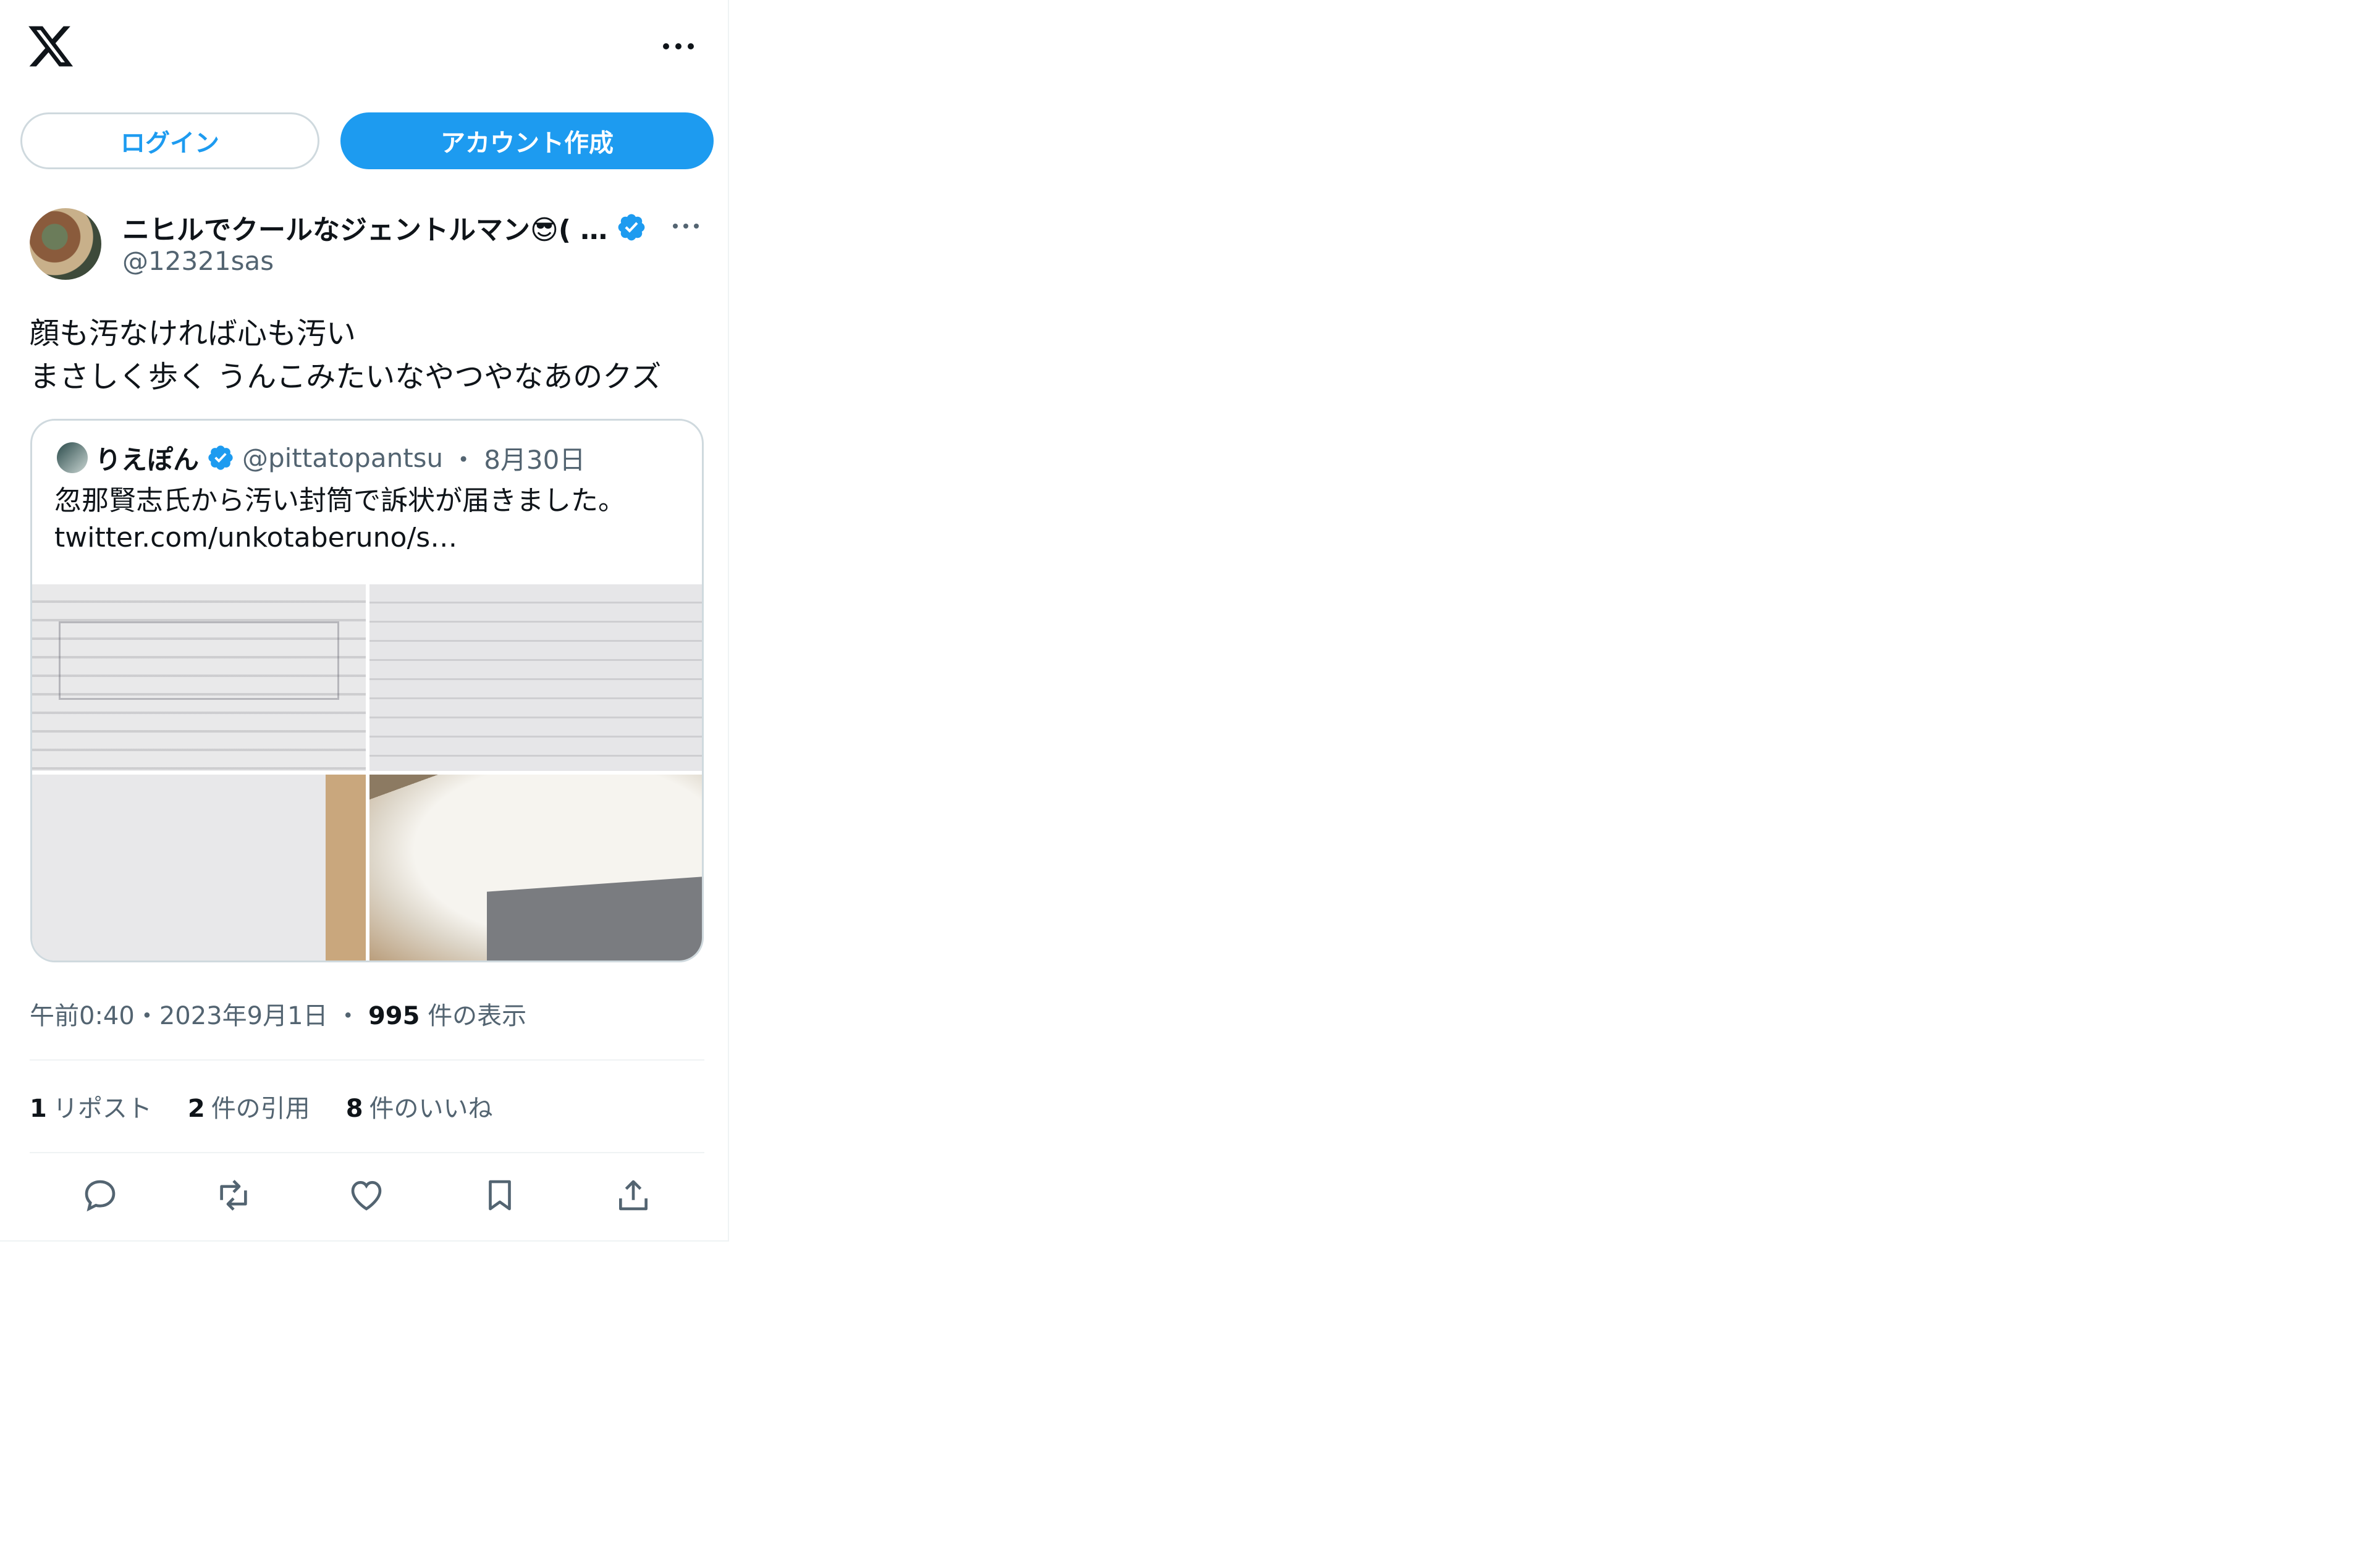 The image size is (2380, 1564). Describe the element at coordinates (527, 140) in the screenshot. I see `signup-button: アカウント作成` at that location.